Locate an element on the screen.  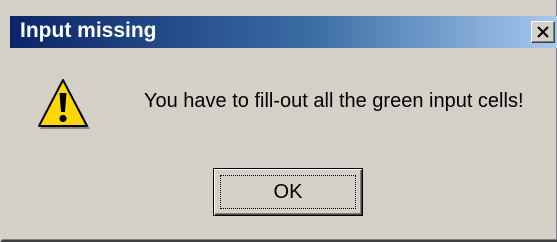
close-icon is located at coordinates (543, 32).